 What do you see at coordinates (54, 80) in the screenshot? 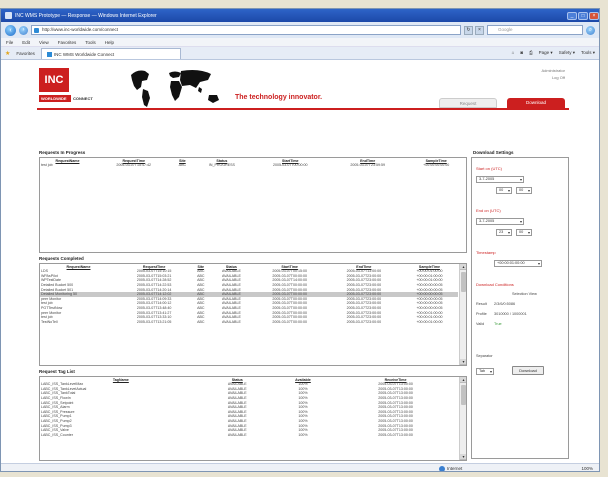
I see `logo-mark: INC` at bounding box center [54, 80].